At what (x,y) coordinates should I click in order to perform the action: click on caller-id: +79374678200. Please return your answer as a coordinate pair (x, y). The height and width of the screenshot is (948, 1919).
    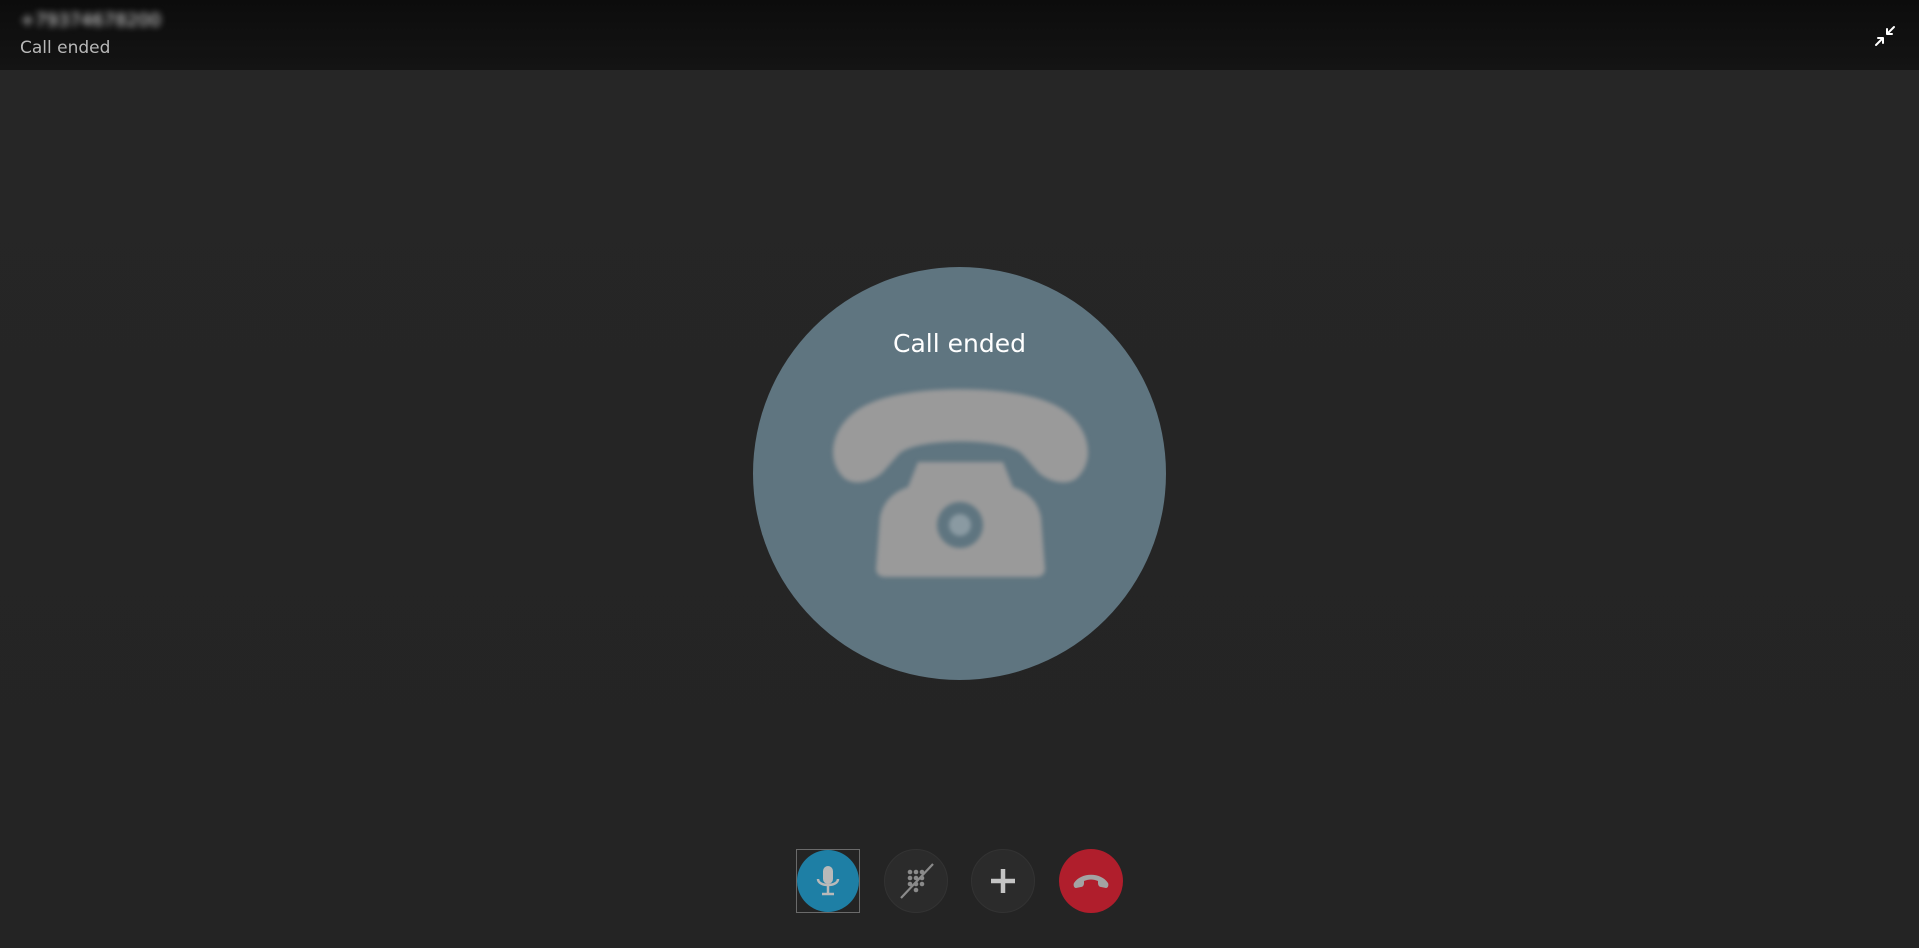
    Looking at the image, I should click on (91, 20).